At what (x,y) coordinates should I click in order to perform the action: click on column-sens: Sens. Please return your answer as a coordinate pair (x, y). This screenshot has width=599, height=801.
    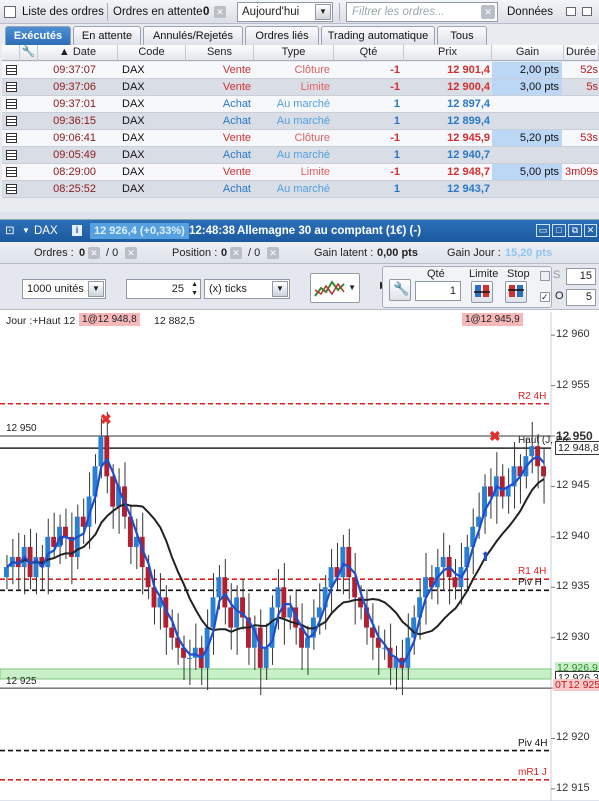
    Looking at the image, I should click on (220, 53).